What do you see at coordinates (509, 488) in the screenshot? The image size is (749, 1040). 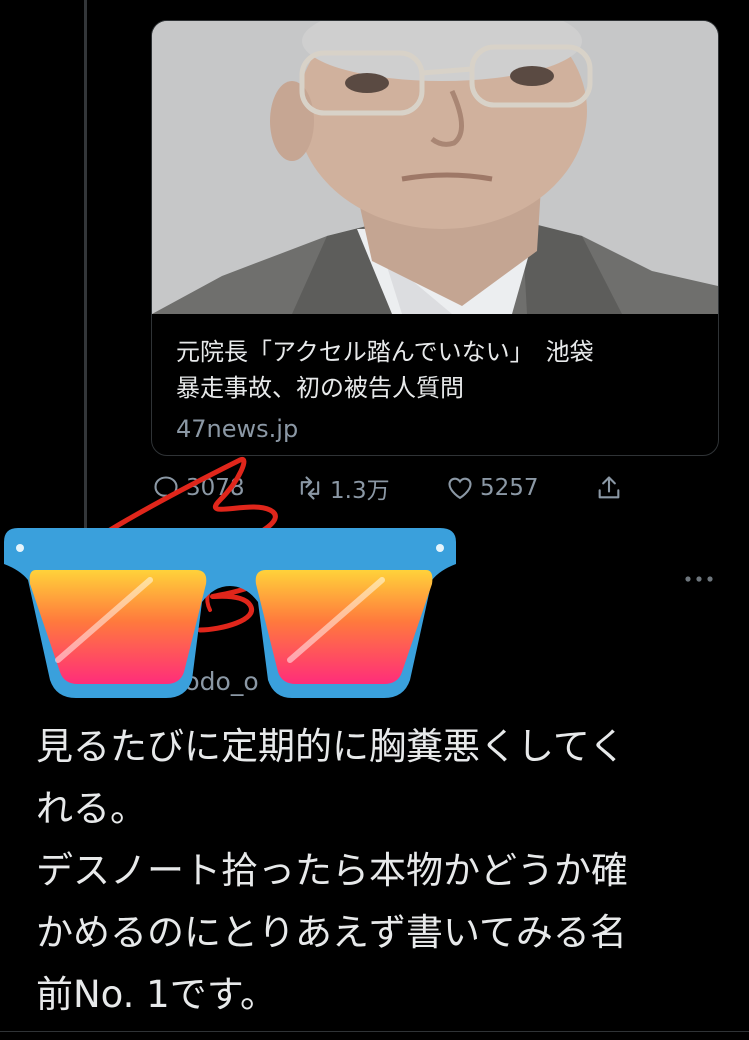 I see `like-count: 5257` at bounding box center [509, 488].